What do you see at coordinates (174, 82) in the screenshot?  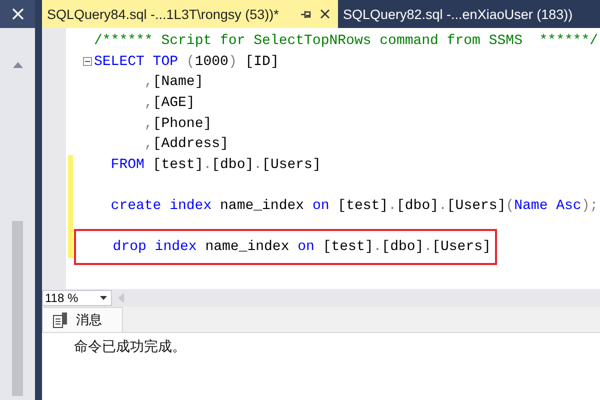 I see `code-line: ,[Name]` at bounding box center [174, 82].